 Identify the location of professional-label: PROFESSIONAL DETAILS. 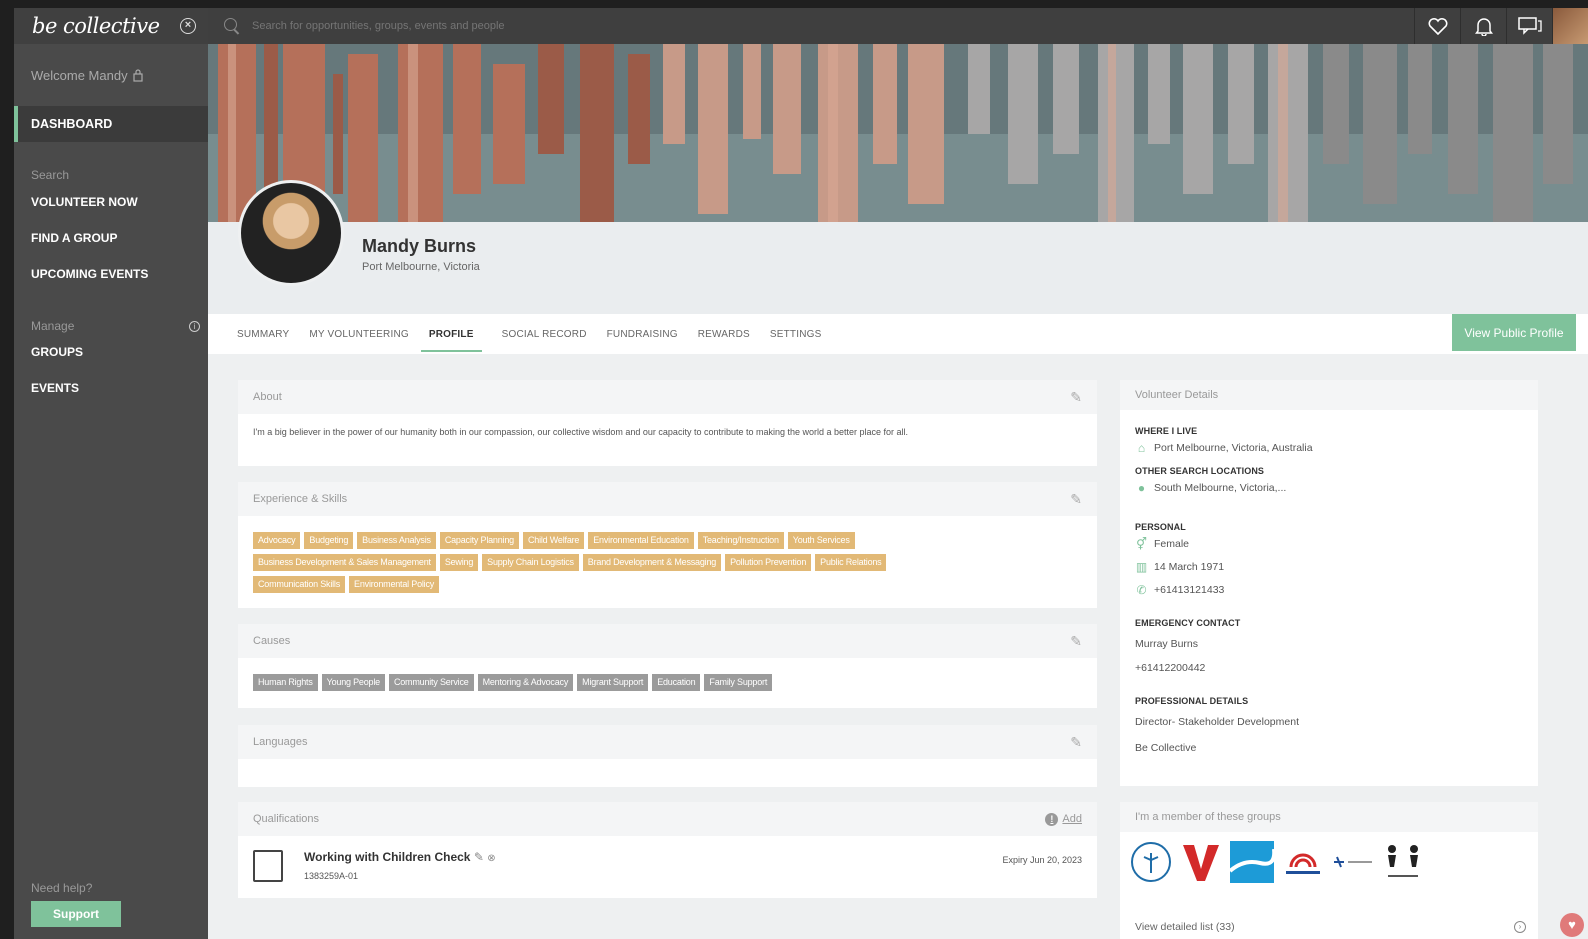
(1192, 701).